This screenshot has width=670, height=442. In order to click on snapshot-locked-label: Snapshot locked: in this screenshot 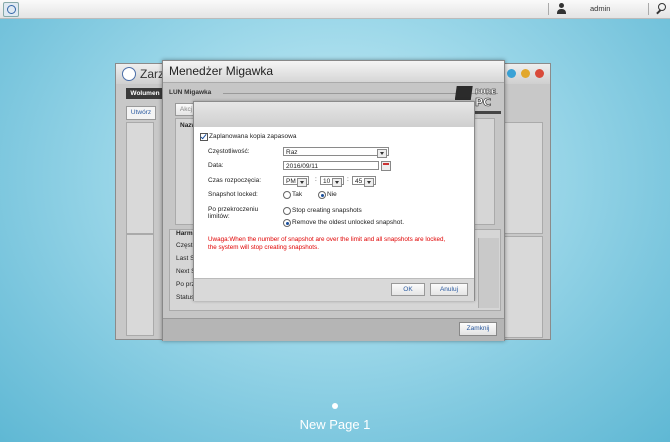, I will do `click(233, 194)`.